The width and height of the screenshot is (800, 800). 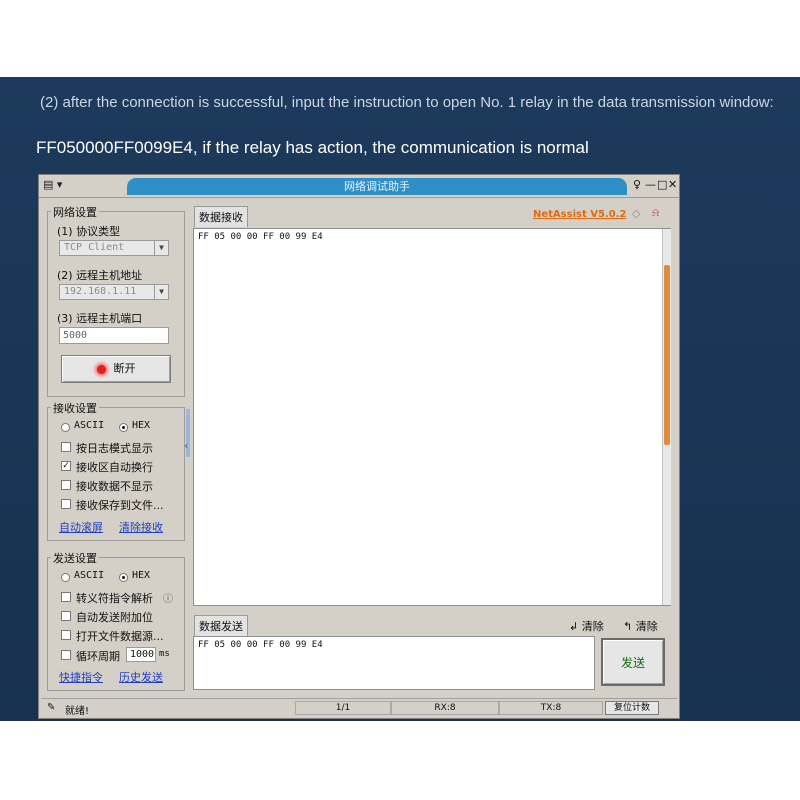 I want to click on minimize-button: —, so click(x=650, y=184).